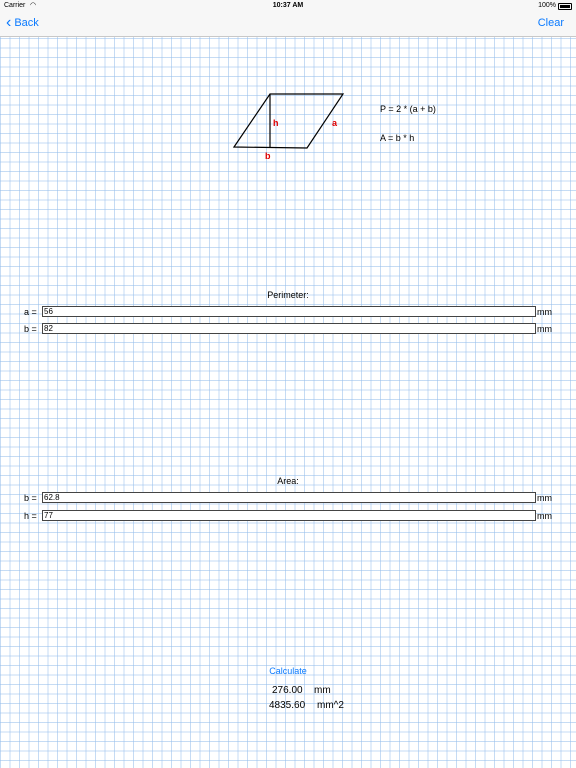  I want to click on status-bar: Carrier ◠ 10:37 AM 100%, so click(288, 6).